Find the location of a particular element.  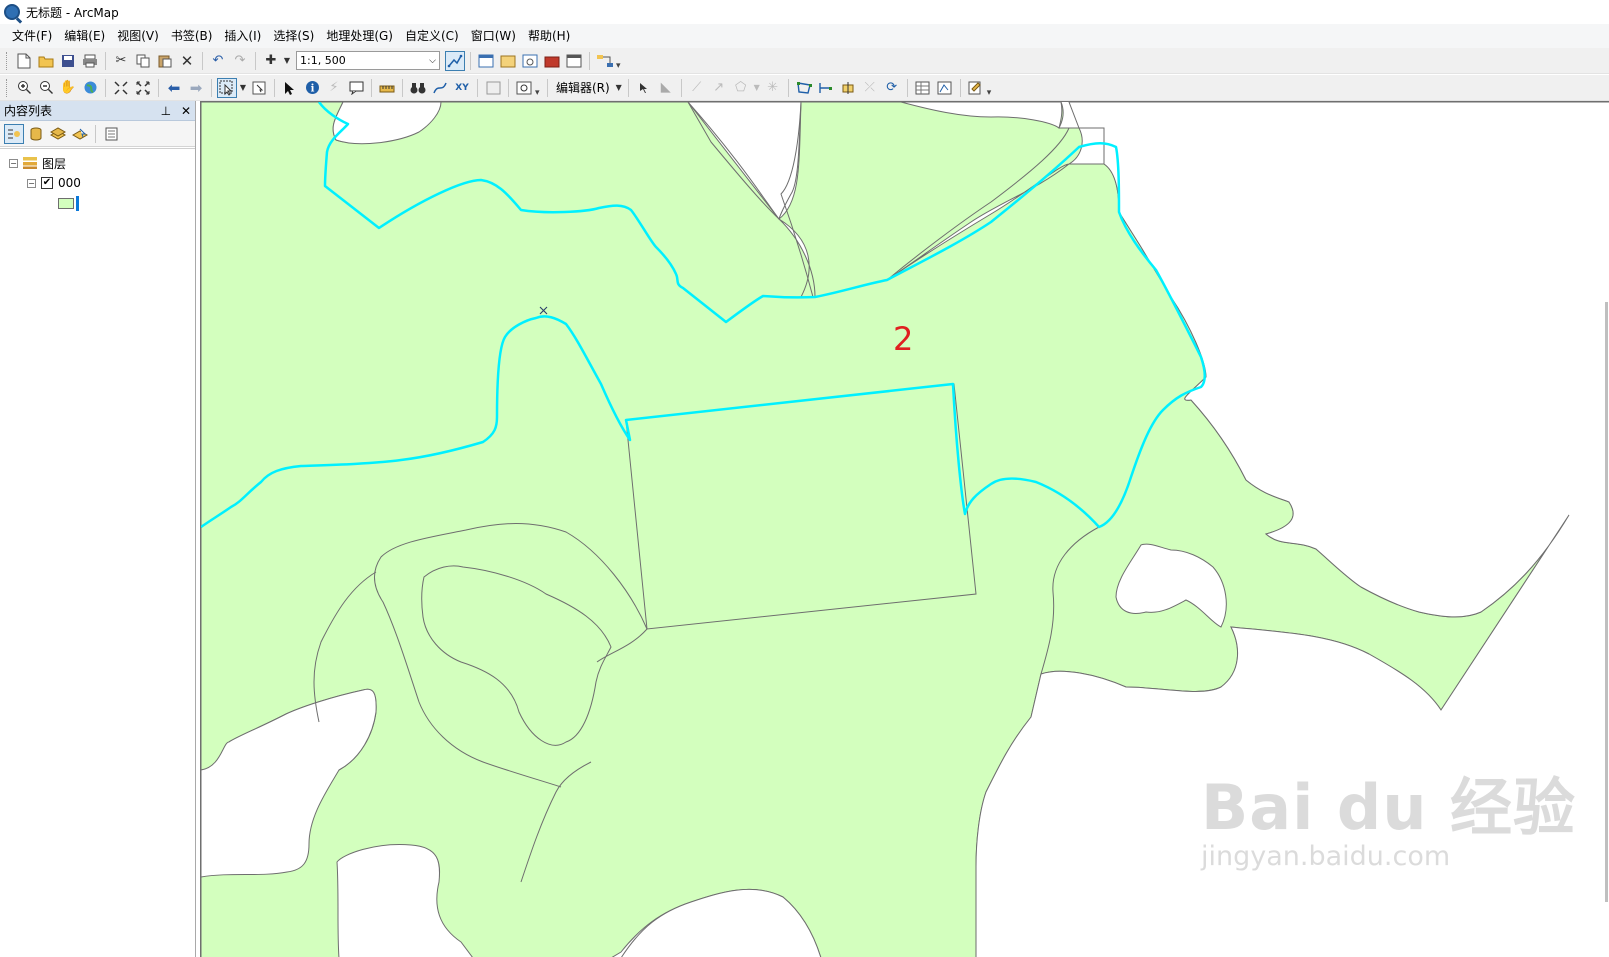

go-to-xy-icon: XY is located at coordinates (462, 88).